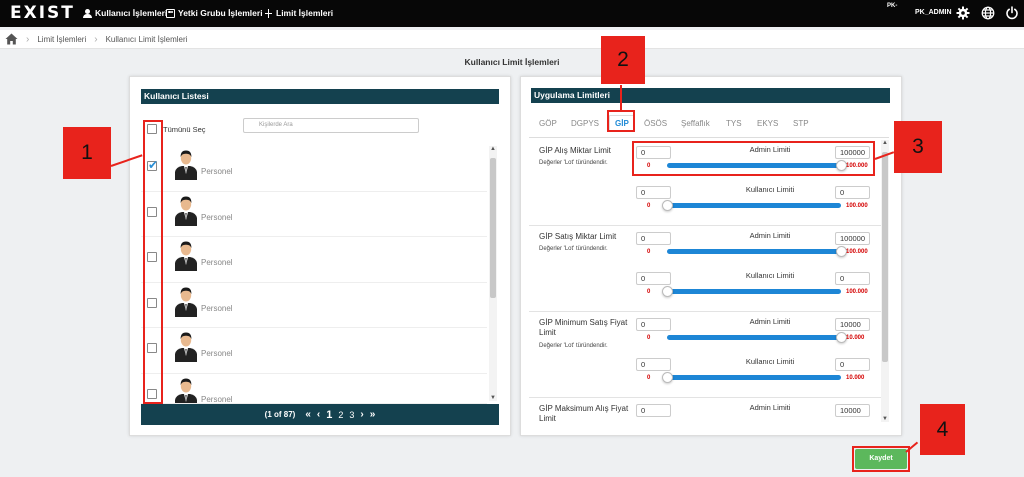 The height and width of the screenshot is (477, 1024). What do you see at coordinates (852, 238) in the screenshot?
I see `admin-limit-max-input: 100000` at bounding box center [852, 238].